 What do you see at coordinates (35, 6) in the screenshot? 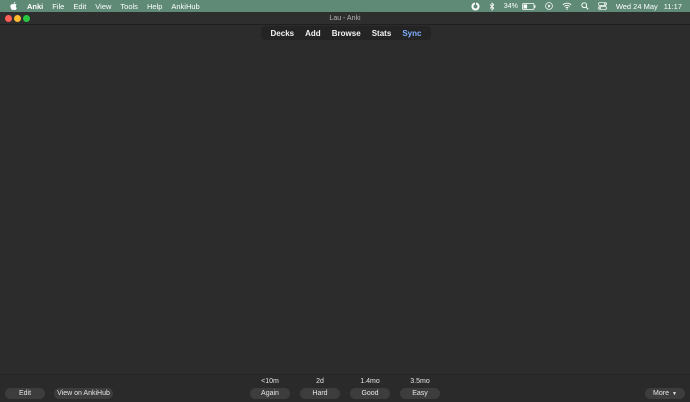
I see `menu-app-anki: Anki` at bounding box center [35, 6].